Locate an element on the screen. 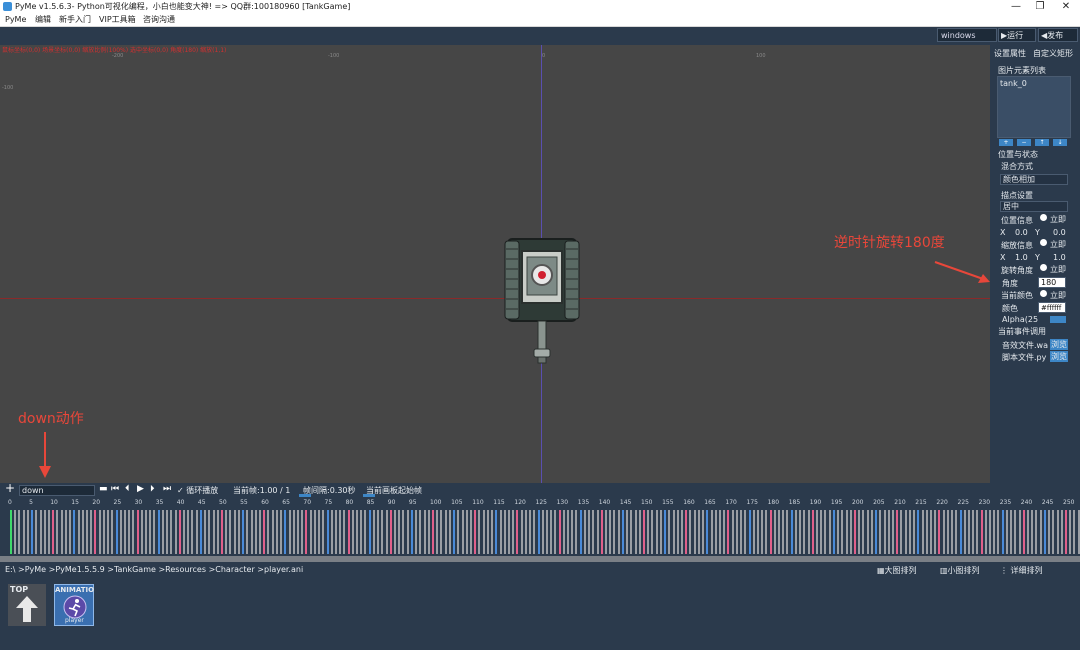  scale-y-input: 1.0 is located at coordinates (1059, 257).